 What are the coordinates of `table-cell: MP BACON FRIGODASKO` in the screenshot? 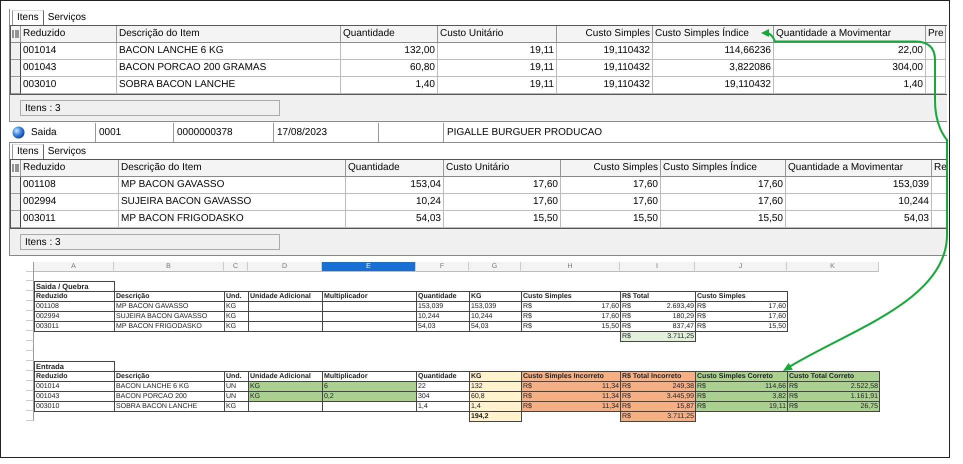 It's located at (232, 219).